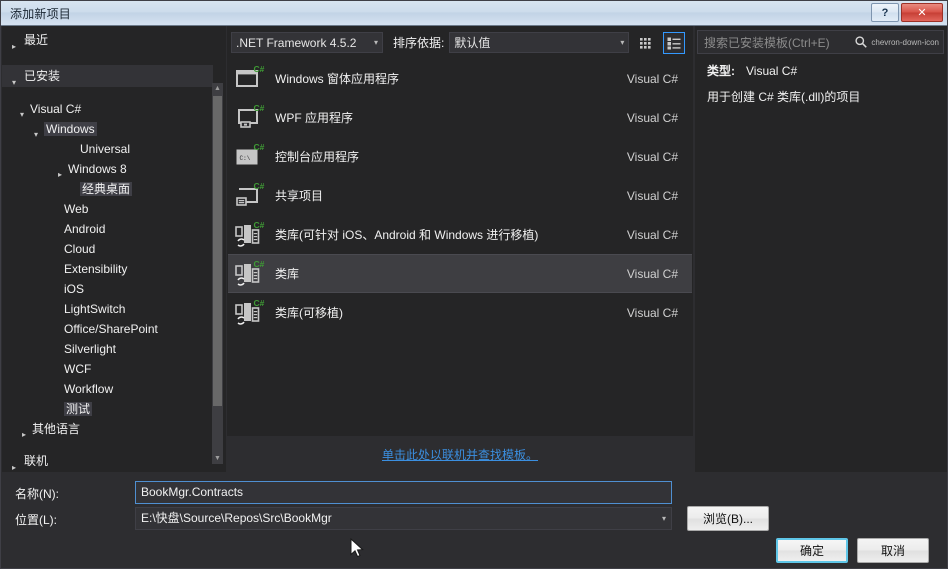 This screenshot has height=569, width=948. I want to click on template-name: WPF 应用程序, so click(314, 118).